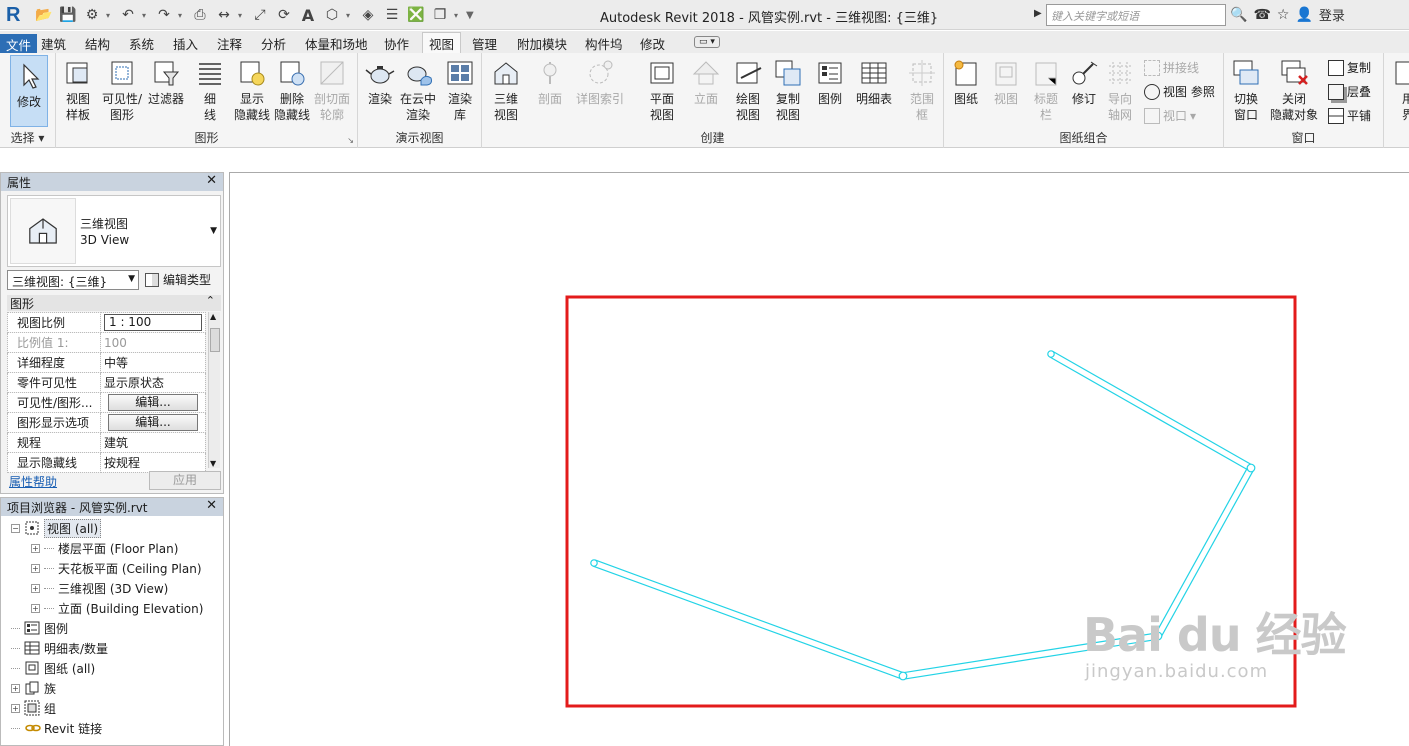  I want to click on property-row: 比例值 1: 100, so click(106, 342).